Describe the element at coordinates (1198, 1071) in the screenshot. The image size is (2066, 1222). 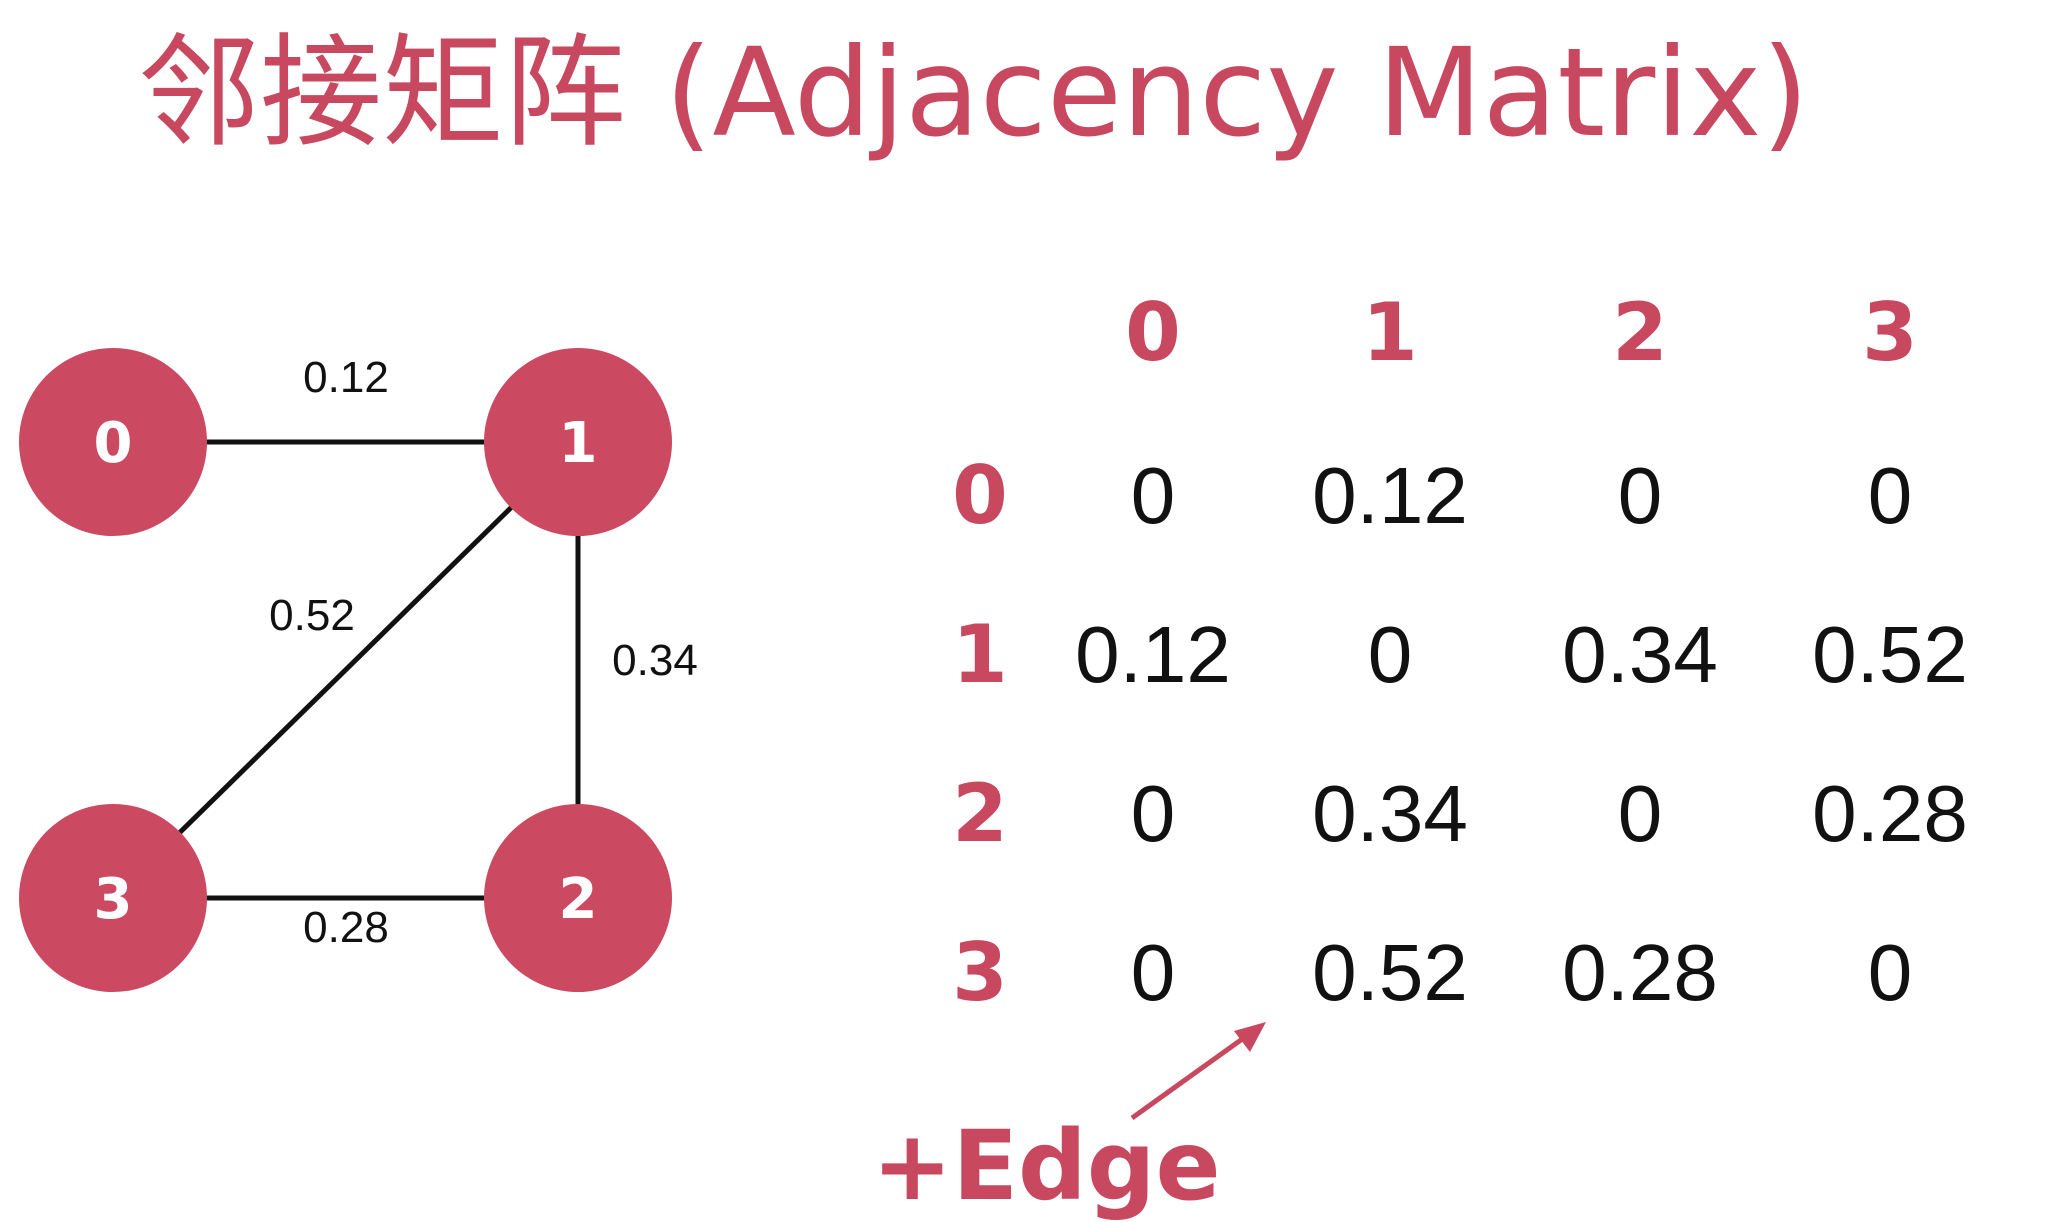
I see `arrow-icon` at that location.